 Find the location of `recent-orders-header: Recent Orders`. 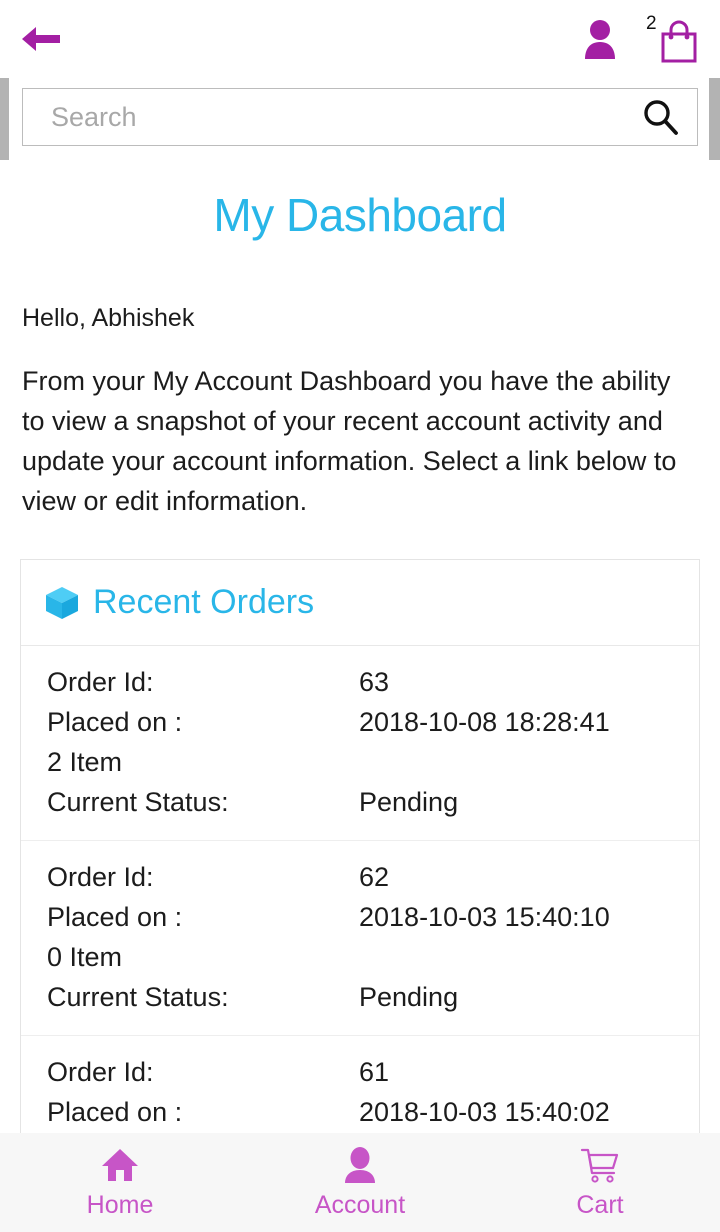

recent-orders-header: Recent Orders is located at coordinates (360, 603).